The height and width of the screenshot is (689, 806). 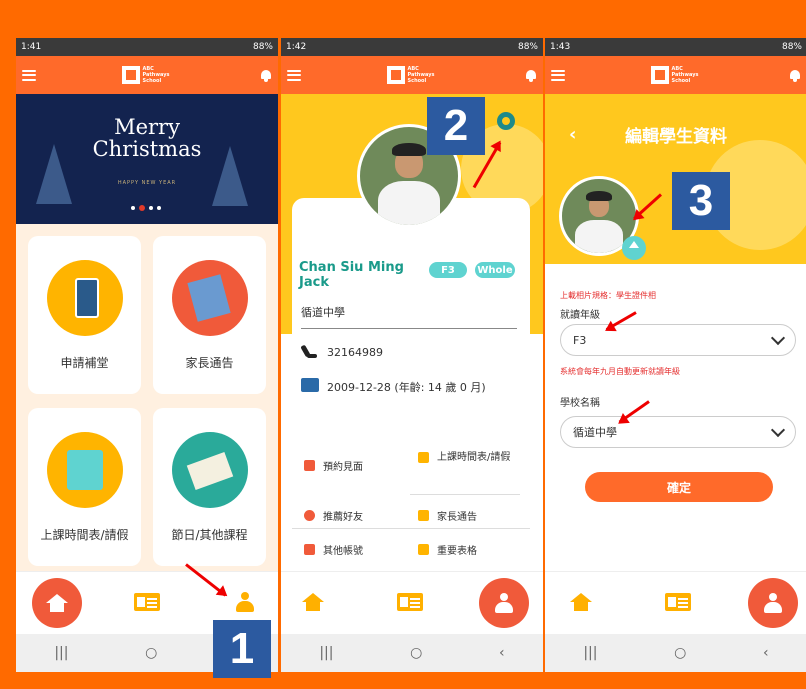 I want to click on christmas-banner: Merry Christmas HAPPY NEW YEAR, so click(x=147, y=159).